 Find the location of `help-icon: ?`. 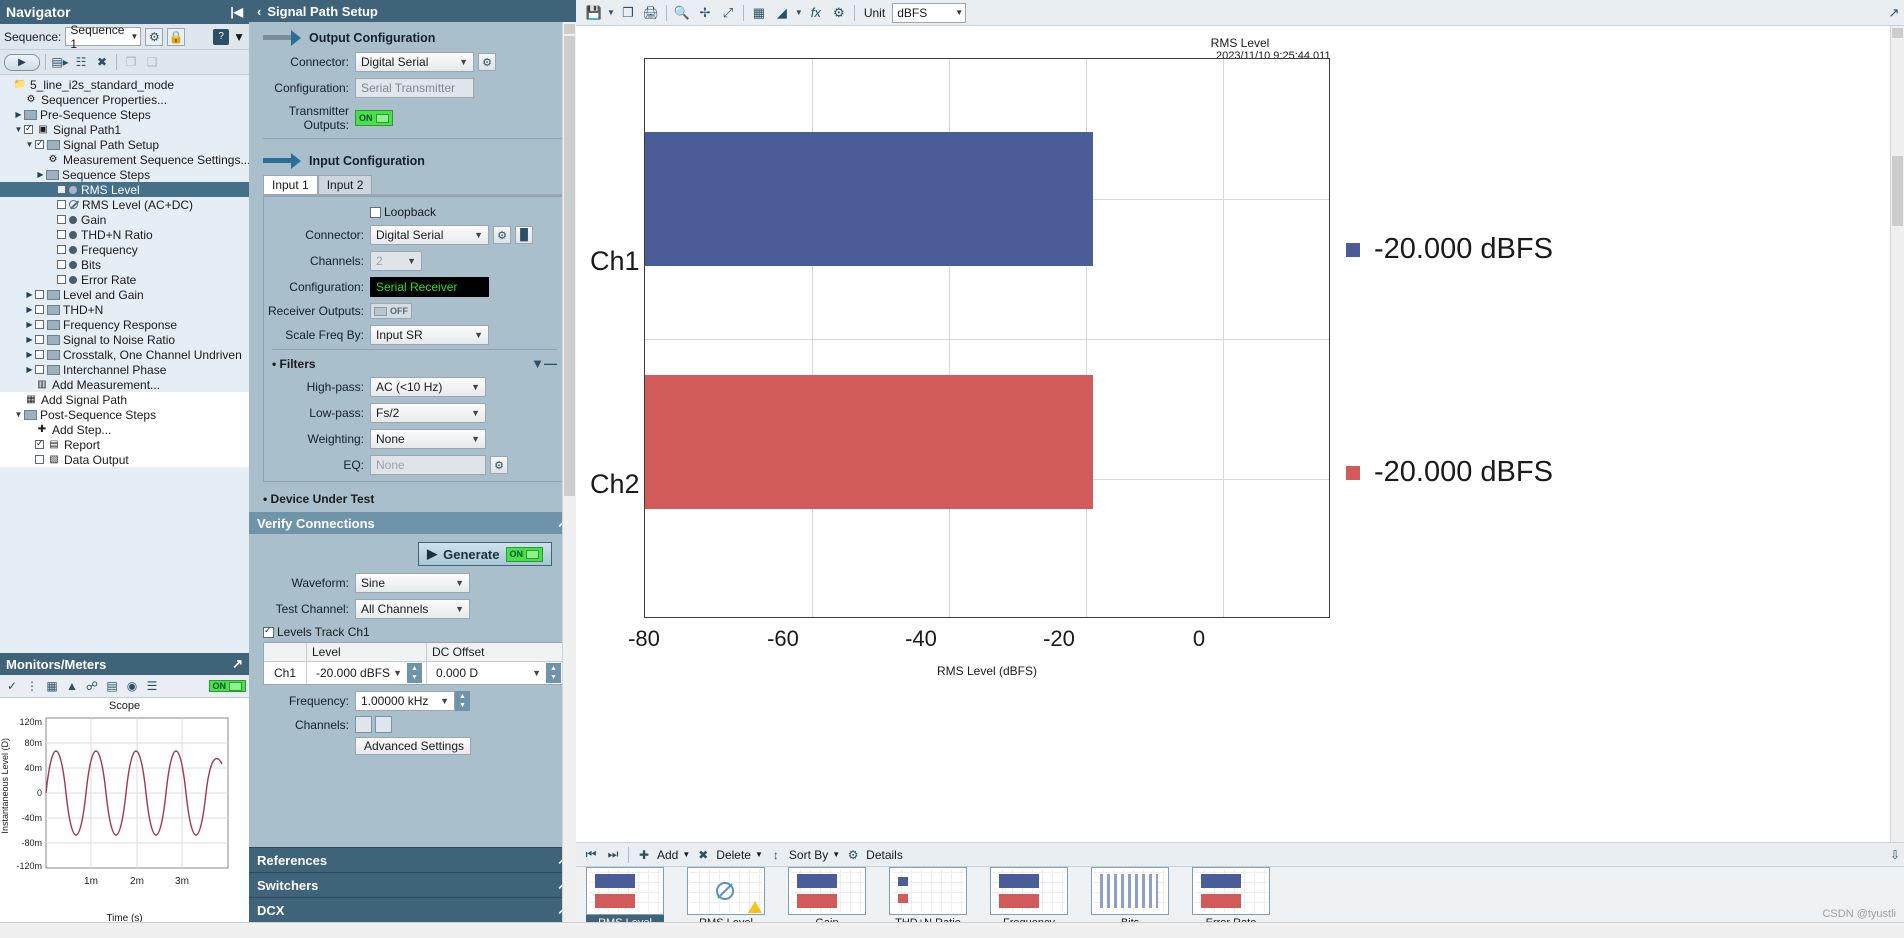

help-icon: ? is located at coordinates (221, 36).